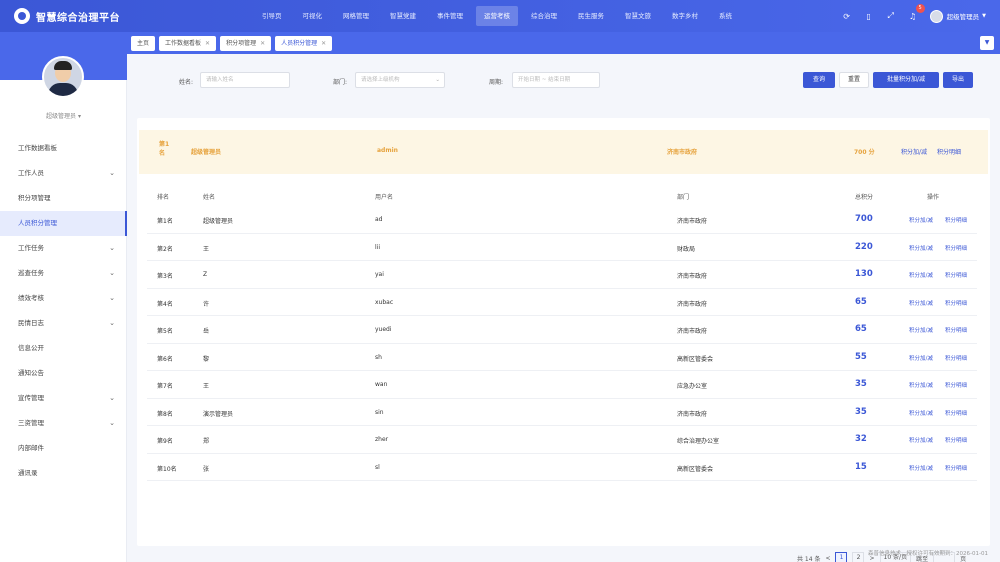 Image resolution: width=1000 pixels, height=562 pixels. Describe the element at coordinates (562, 357) in the screenshot. I see `table-row: 第6名 黎 sh 高新区管委会 55 积分加/减 积分明细` at that location.